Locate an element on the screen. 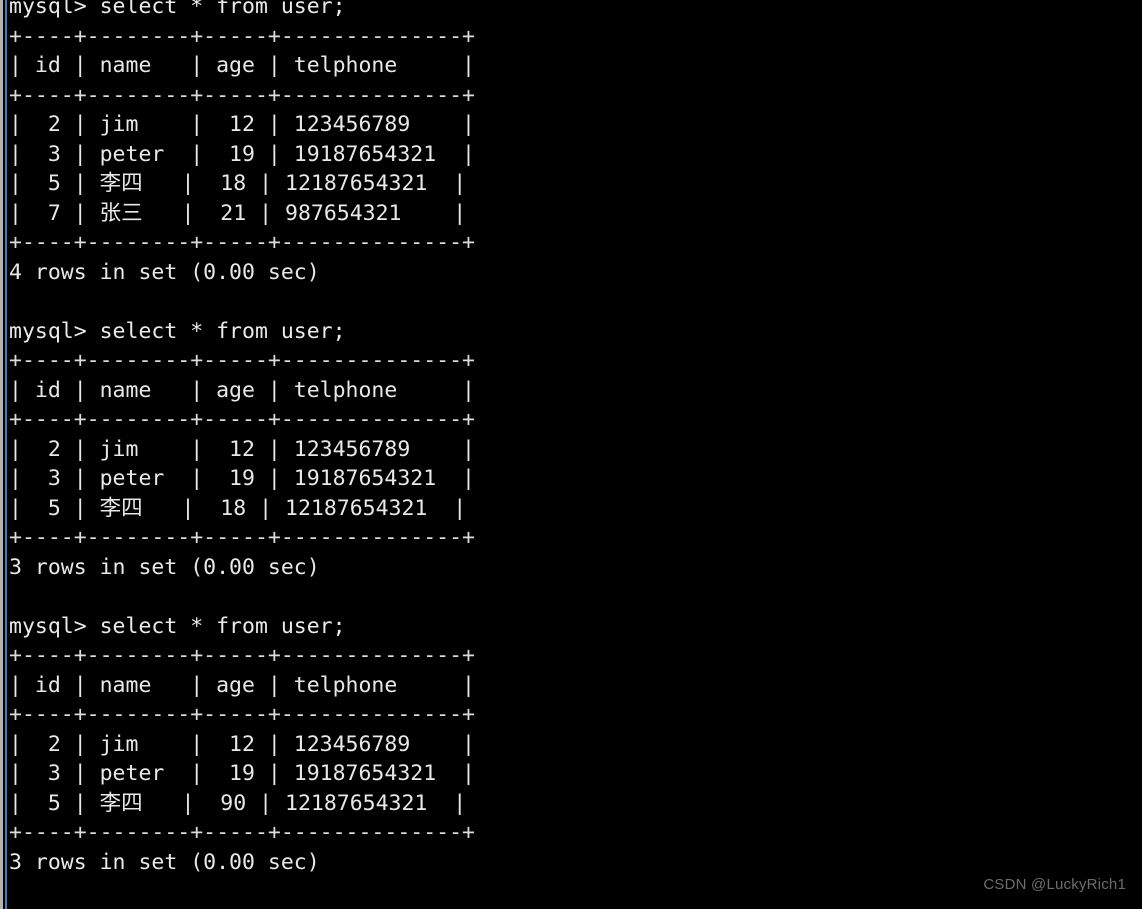 The image size is (1142, 909). window-accent-rule is located at coordinates (6, 454).